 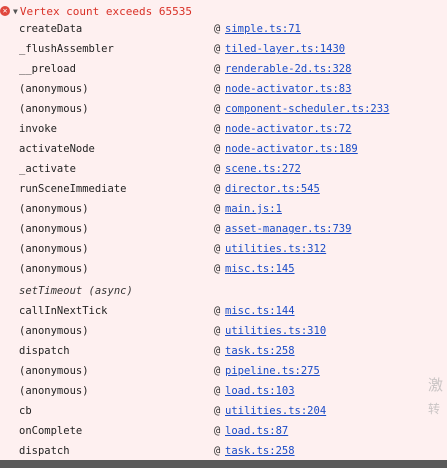 What do you see at coordinates (51, 29) in the screenshot?
I see `frame-function: createData` at bounding box center [51, 29].